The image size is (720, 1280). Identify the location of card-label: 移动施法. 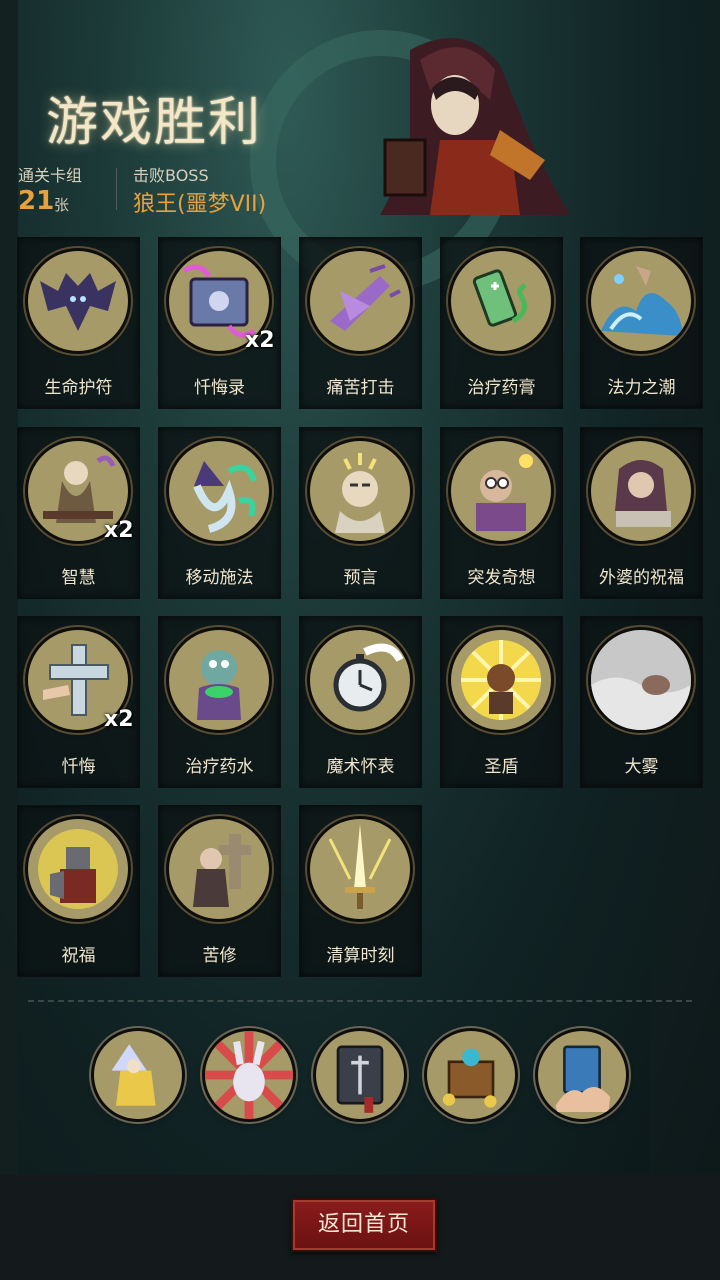
(219, 578).